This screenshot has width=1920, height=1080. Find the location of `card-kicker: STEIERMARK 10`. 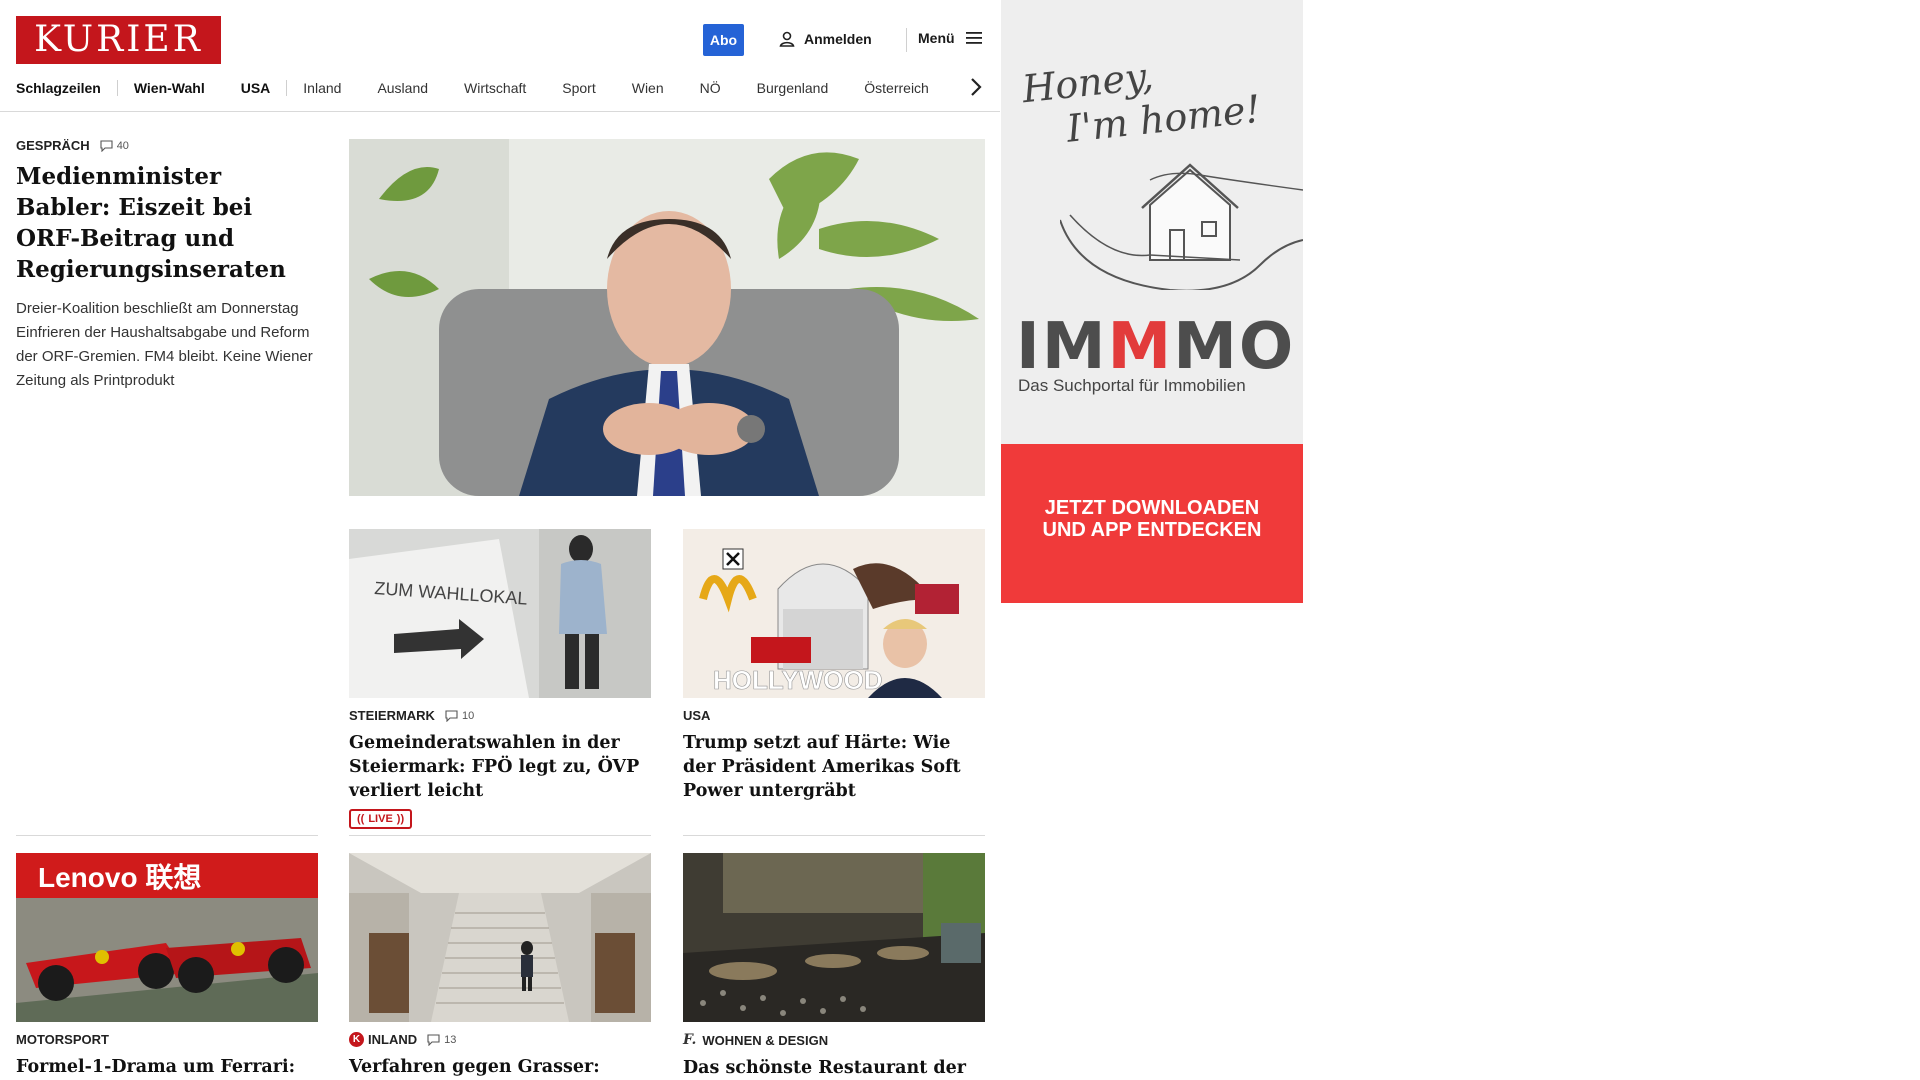

card-kicker: STEIERMARK 10 is located at coordinates (500, 715).